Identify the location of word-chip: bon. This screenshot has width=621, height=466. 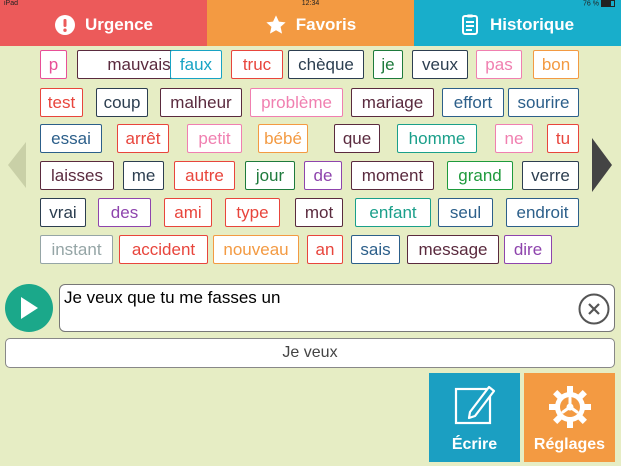
(556, 64).